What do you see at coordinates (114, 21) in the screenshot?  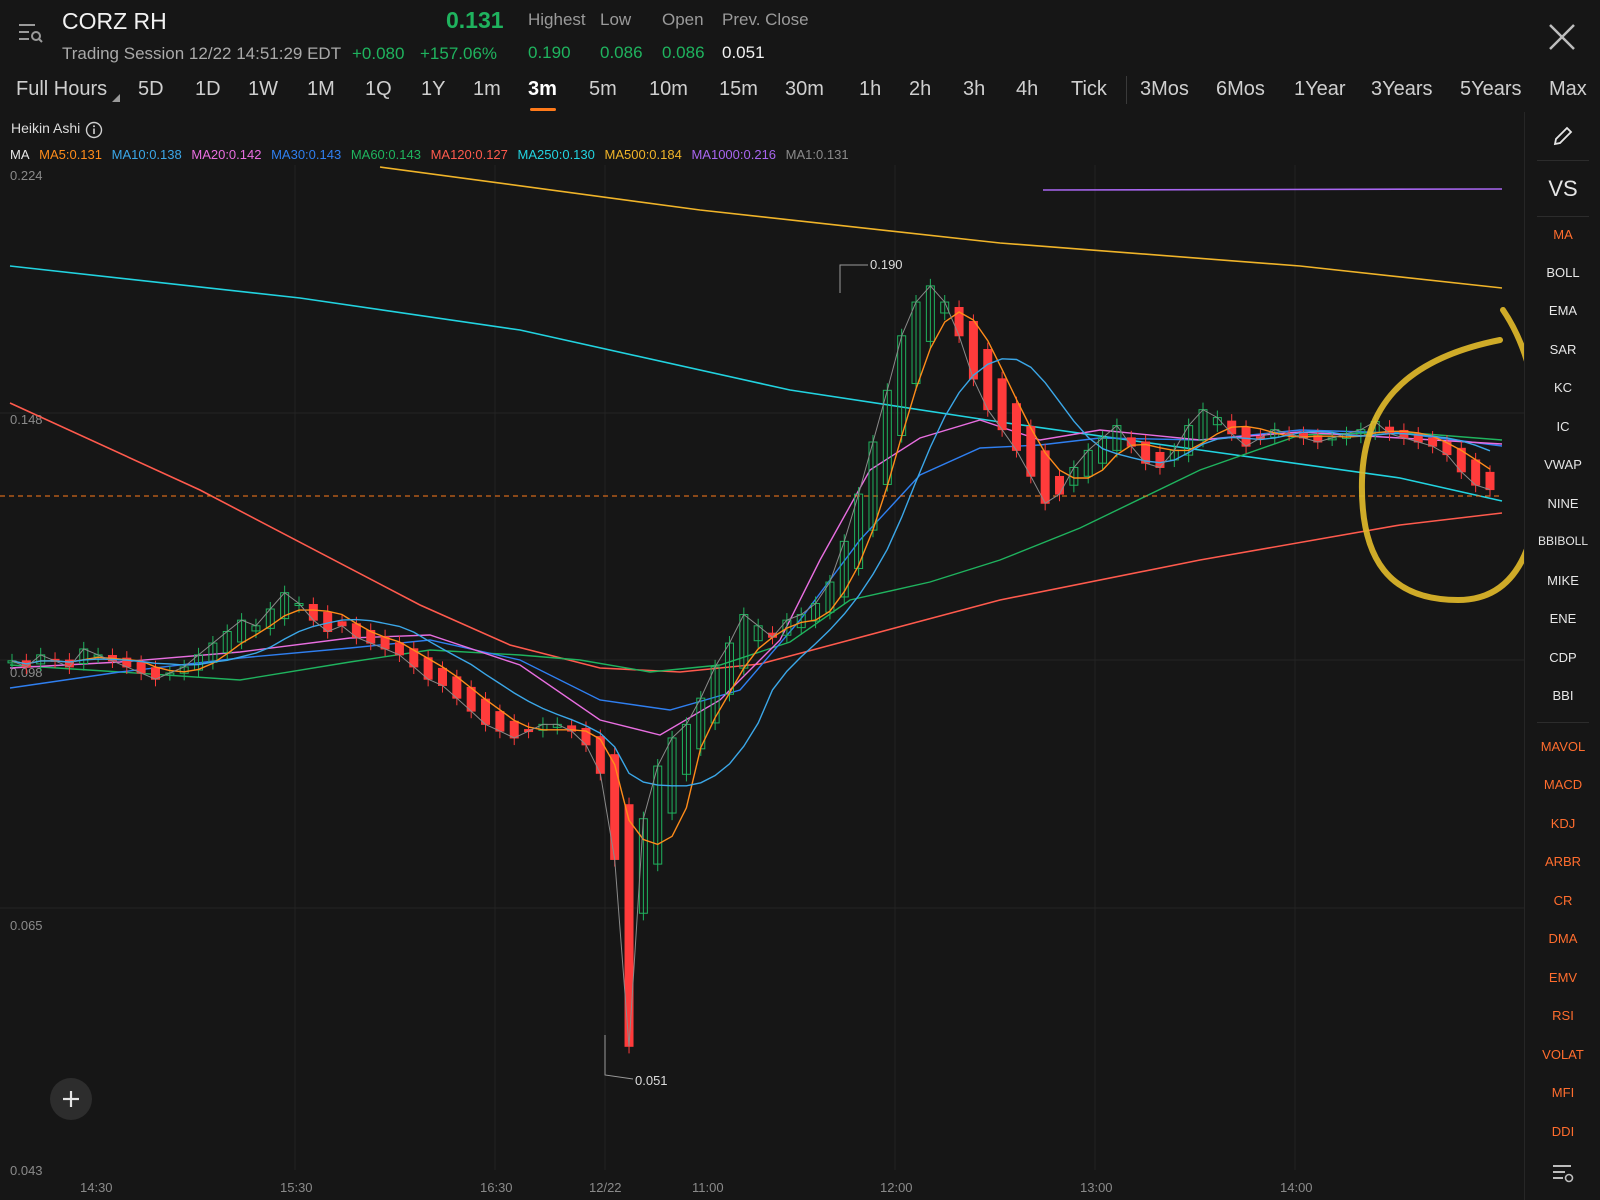 I see `ticker-symbol: CORZ RH` at bounding box center [114, 21].